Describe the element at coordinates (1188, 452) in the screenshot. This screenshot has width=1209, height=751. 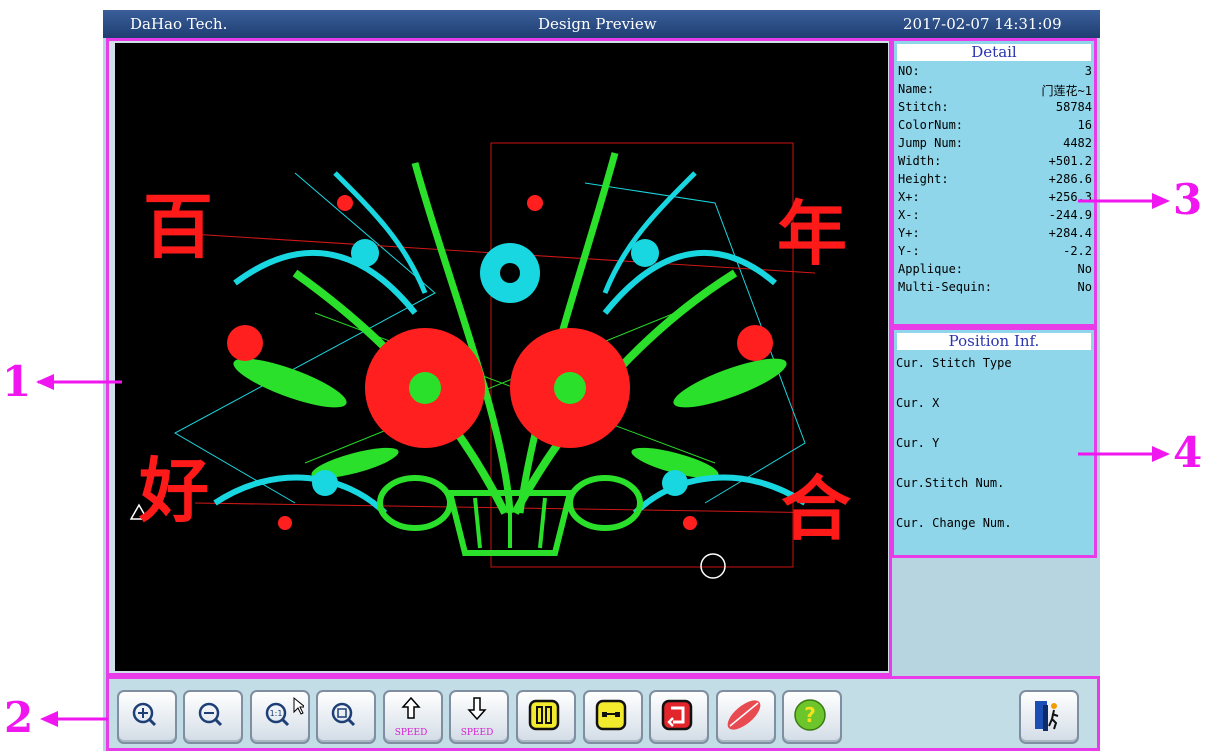
I see `annotation-4: 4` at that location.